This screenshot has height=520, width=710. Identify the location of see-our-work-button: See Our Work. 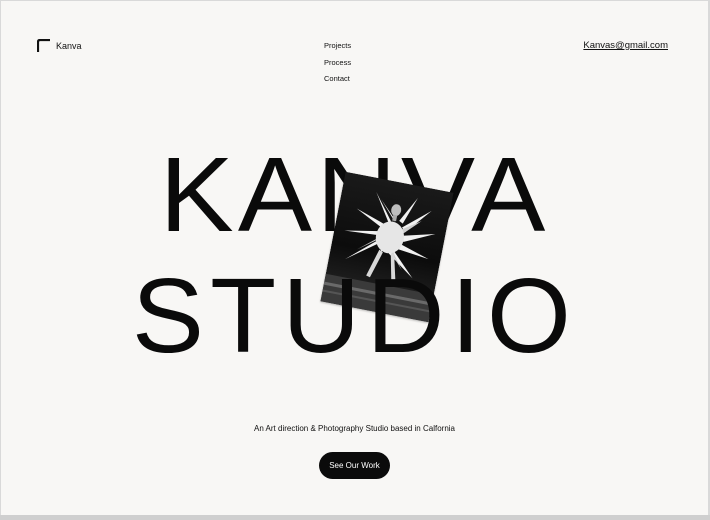
(354, 465).